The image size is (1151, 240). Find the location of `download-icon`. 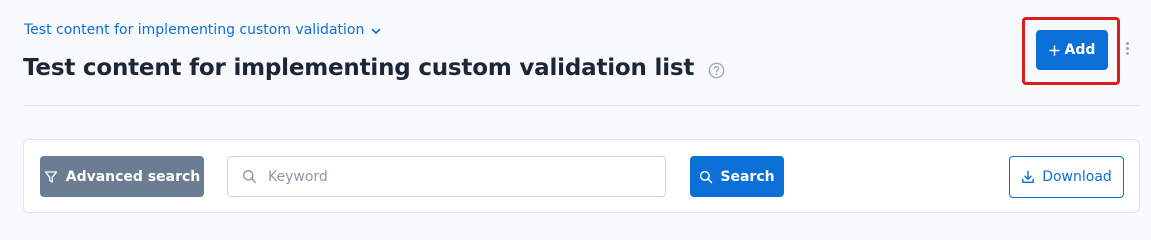

download-icon is located at coordinates (1028, 176).